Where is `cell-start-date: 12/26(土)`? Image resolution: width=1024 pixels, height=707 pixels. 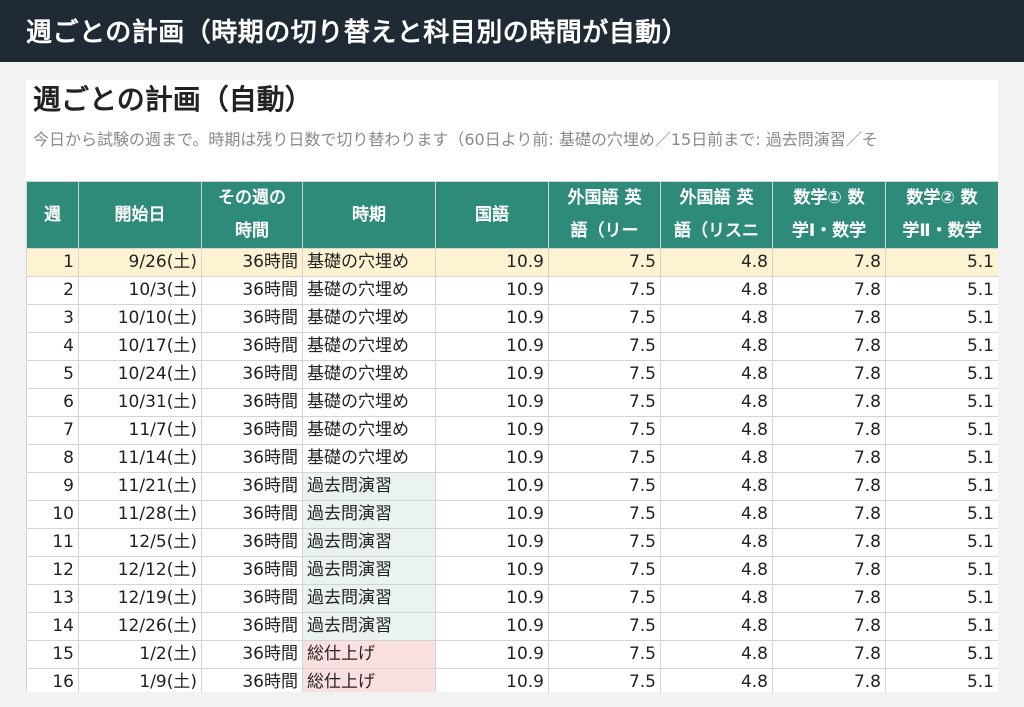
cell-start-date: 12/26(土) is located at coordinates (140, 626).